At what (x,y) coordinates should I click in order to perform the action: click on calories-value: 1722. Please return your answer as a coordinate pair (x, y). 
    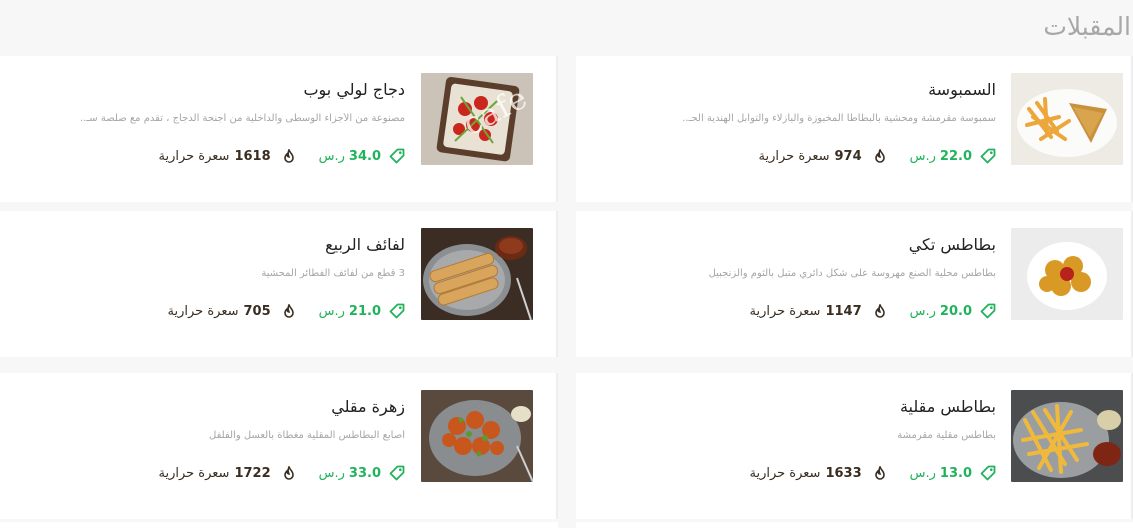
    Looking at the image, I should click on (252, 473).